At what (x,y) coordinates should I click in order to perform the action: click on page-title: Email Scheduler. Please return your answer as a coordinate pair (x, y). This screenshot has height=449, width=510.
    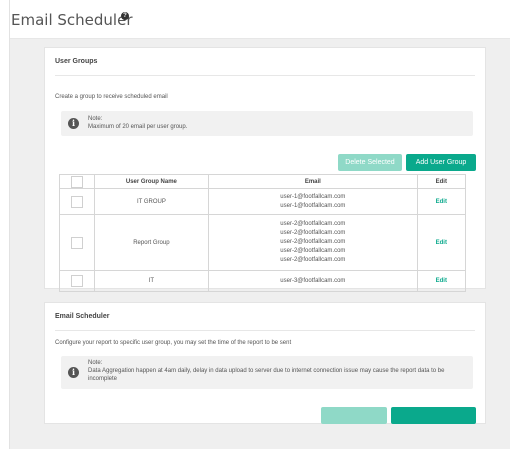
    Looking at the image, I should click on (72, 20).